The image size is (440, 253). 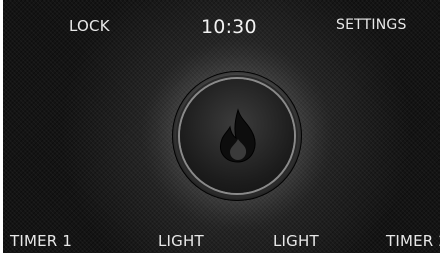 I want to click on clock-display: 10:30, so click(x=229, y=27).